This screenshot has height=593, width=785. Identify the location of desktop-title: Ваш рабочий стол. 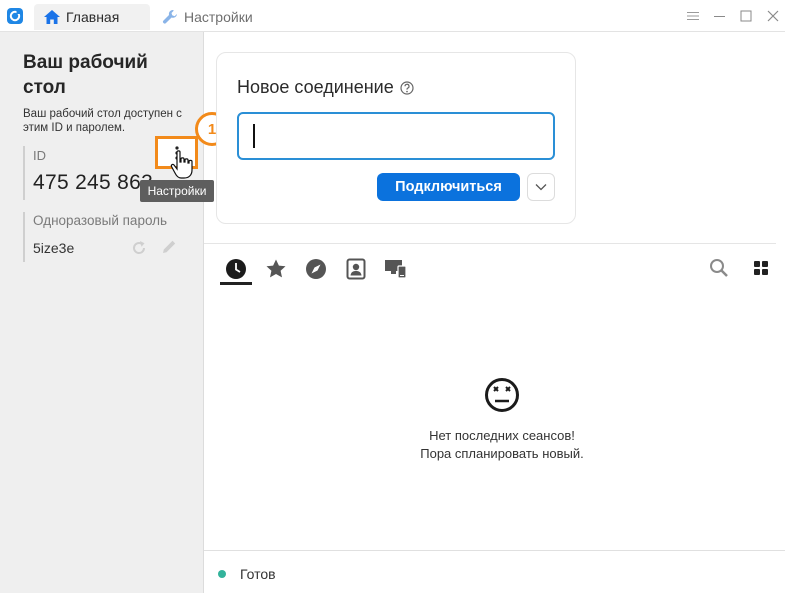
(85, 75).